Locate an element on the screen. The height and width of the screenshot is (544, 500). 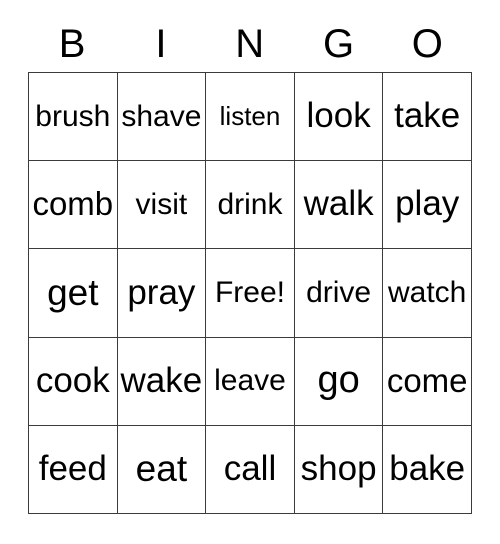
bingo-cell-label: play is located at coordinates (427, 204).